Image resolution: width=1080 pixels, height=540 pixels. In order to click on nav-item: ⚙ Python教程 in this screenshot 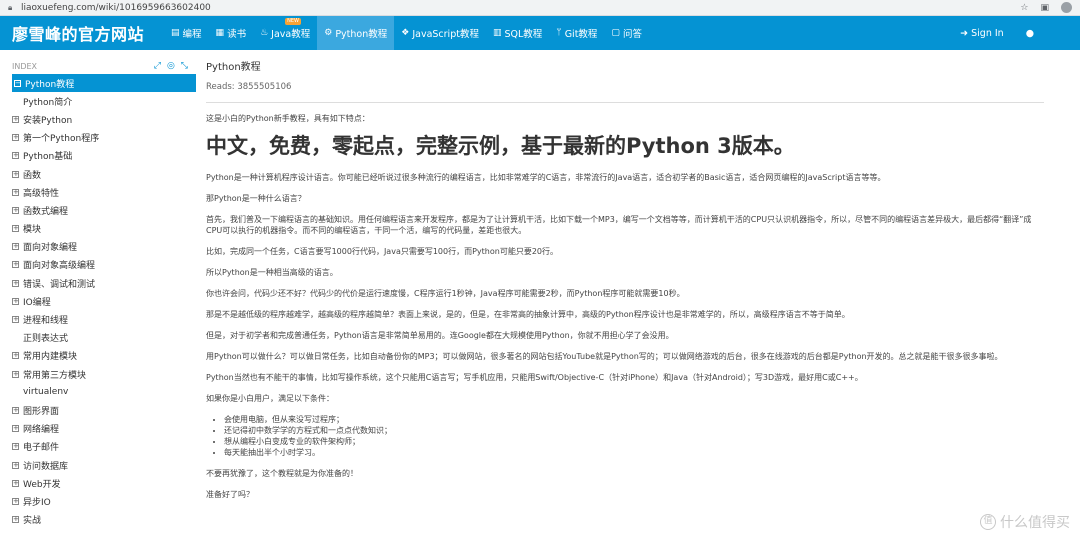, I will do `click(356, 33)`.